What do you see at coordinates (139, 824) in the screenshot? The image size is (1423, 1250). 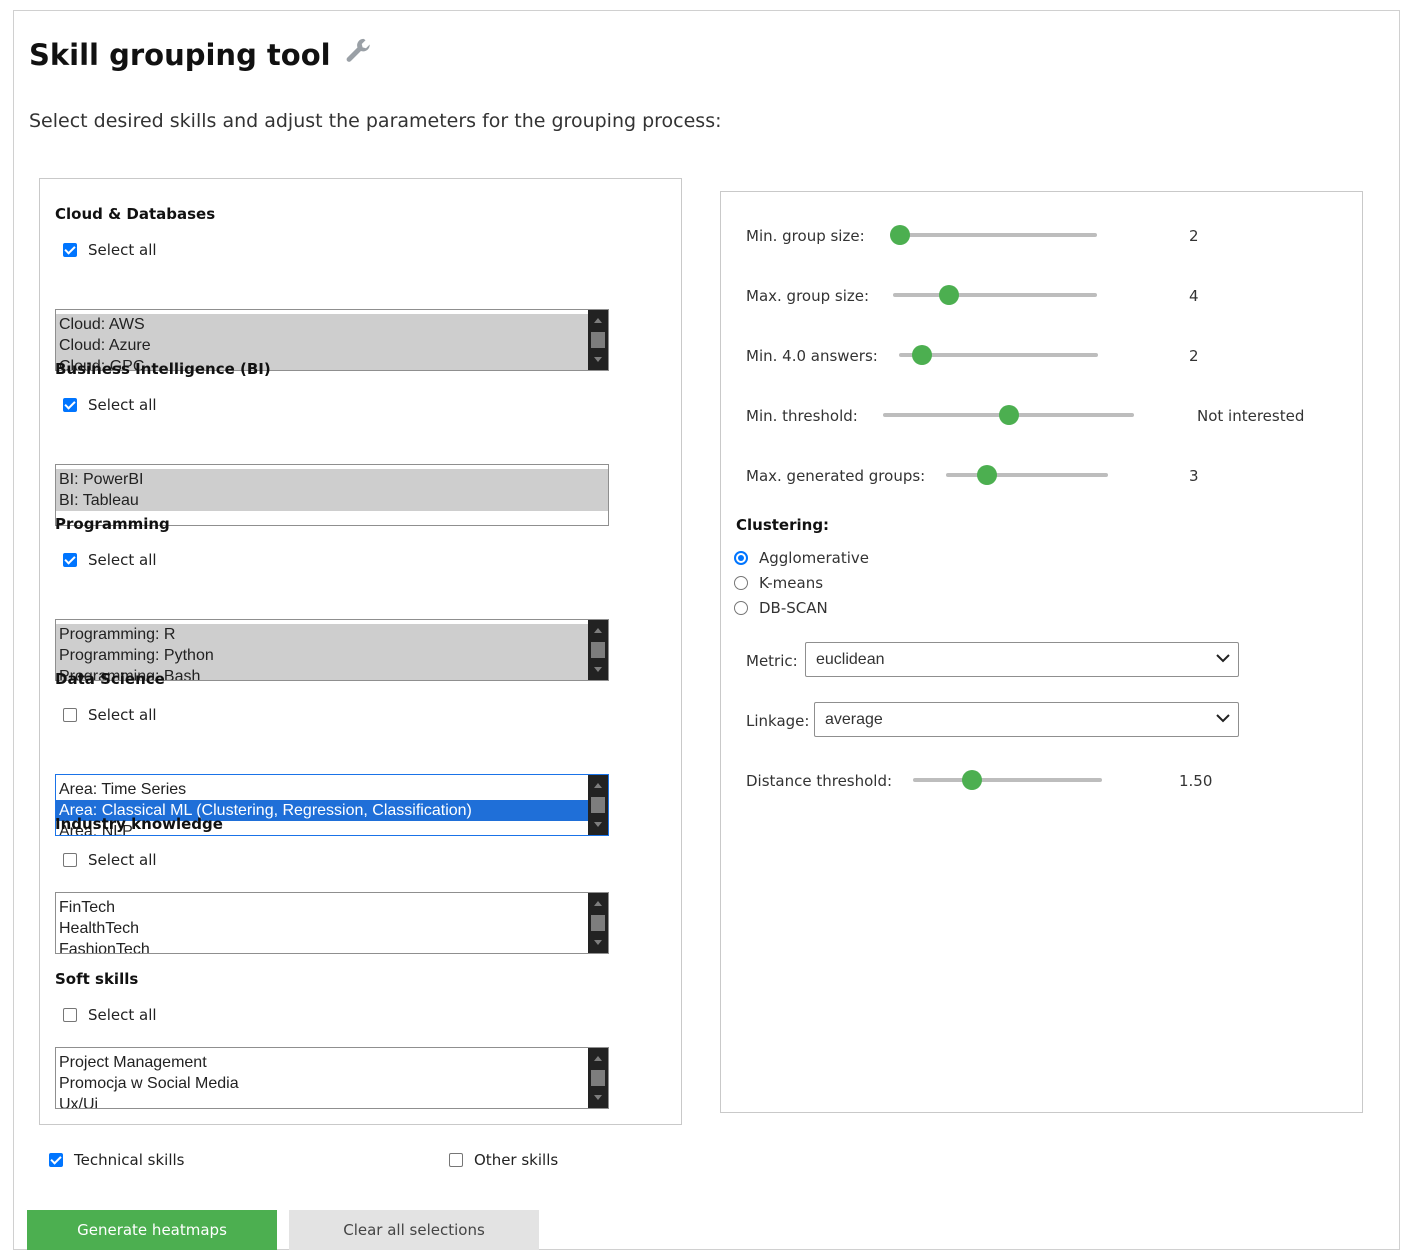 I see `group-title: Industry knowledge` at bounding box center [139, 824].